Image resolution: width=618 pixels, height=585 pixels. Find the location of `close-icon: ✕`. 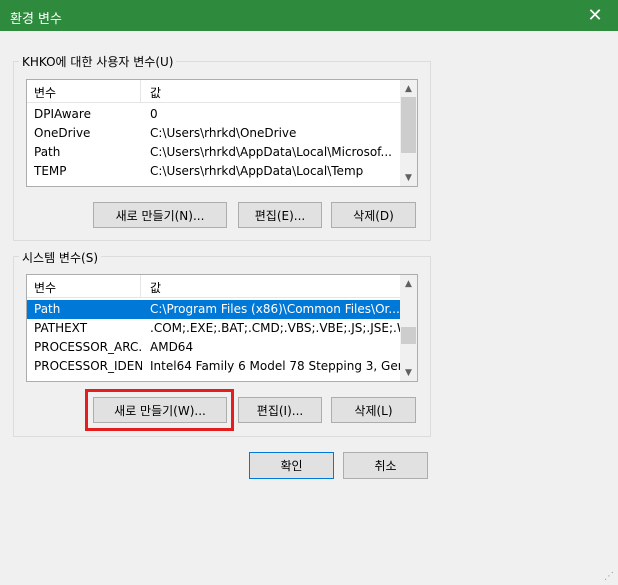

close-icon: ✕ is located at coordinates (595, 15).